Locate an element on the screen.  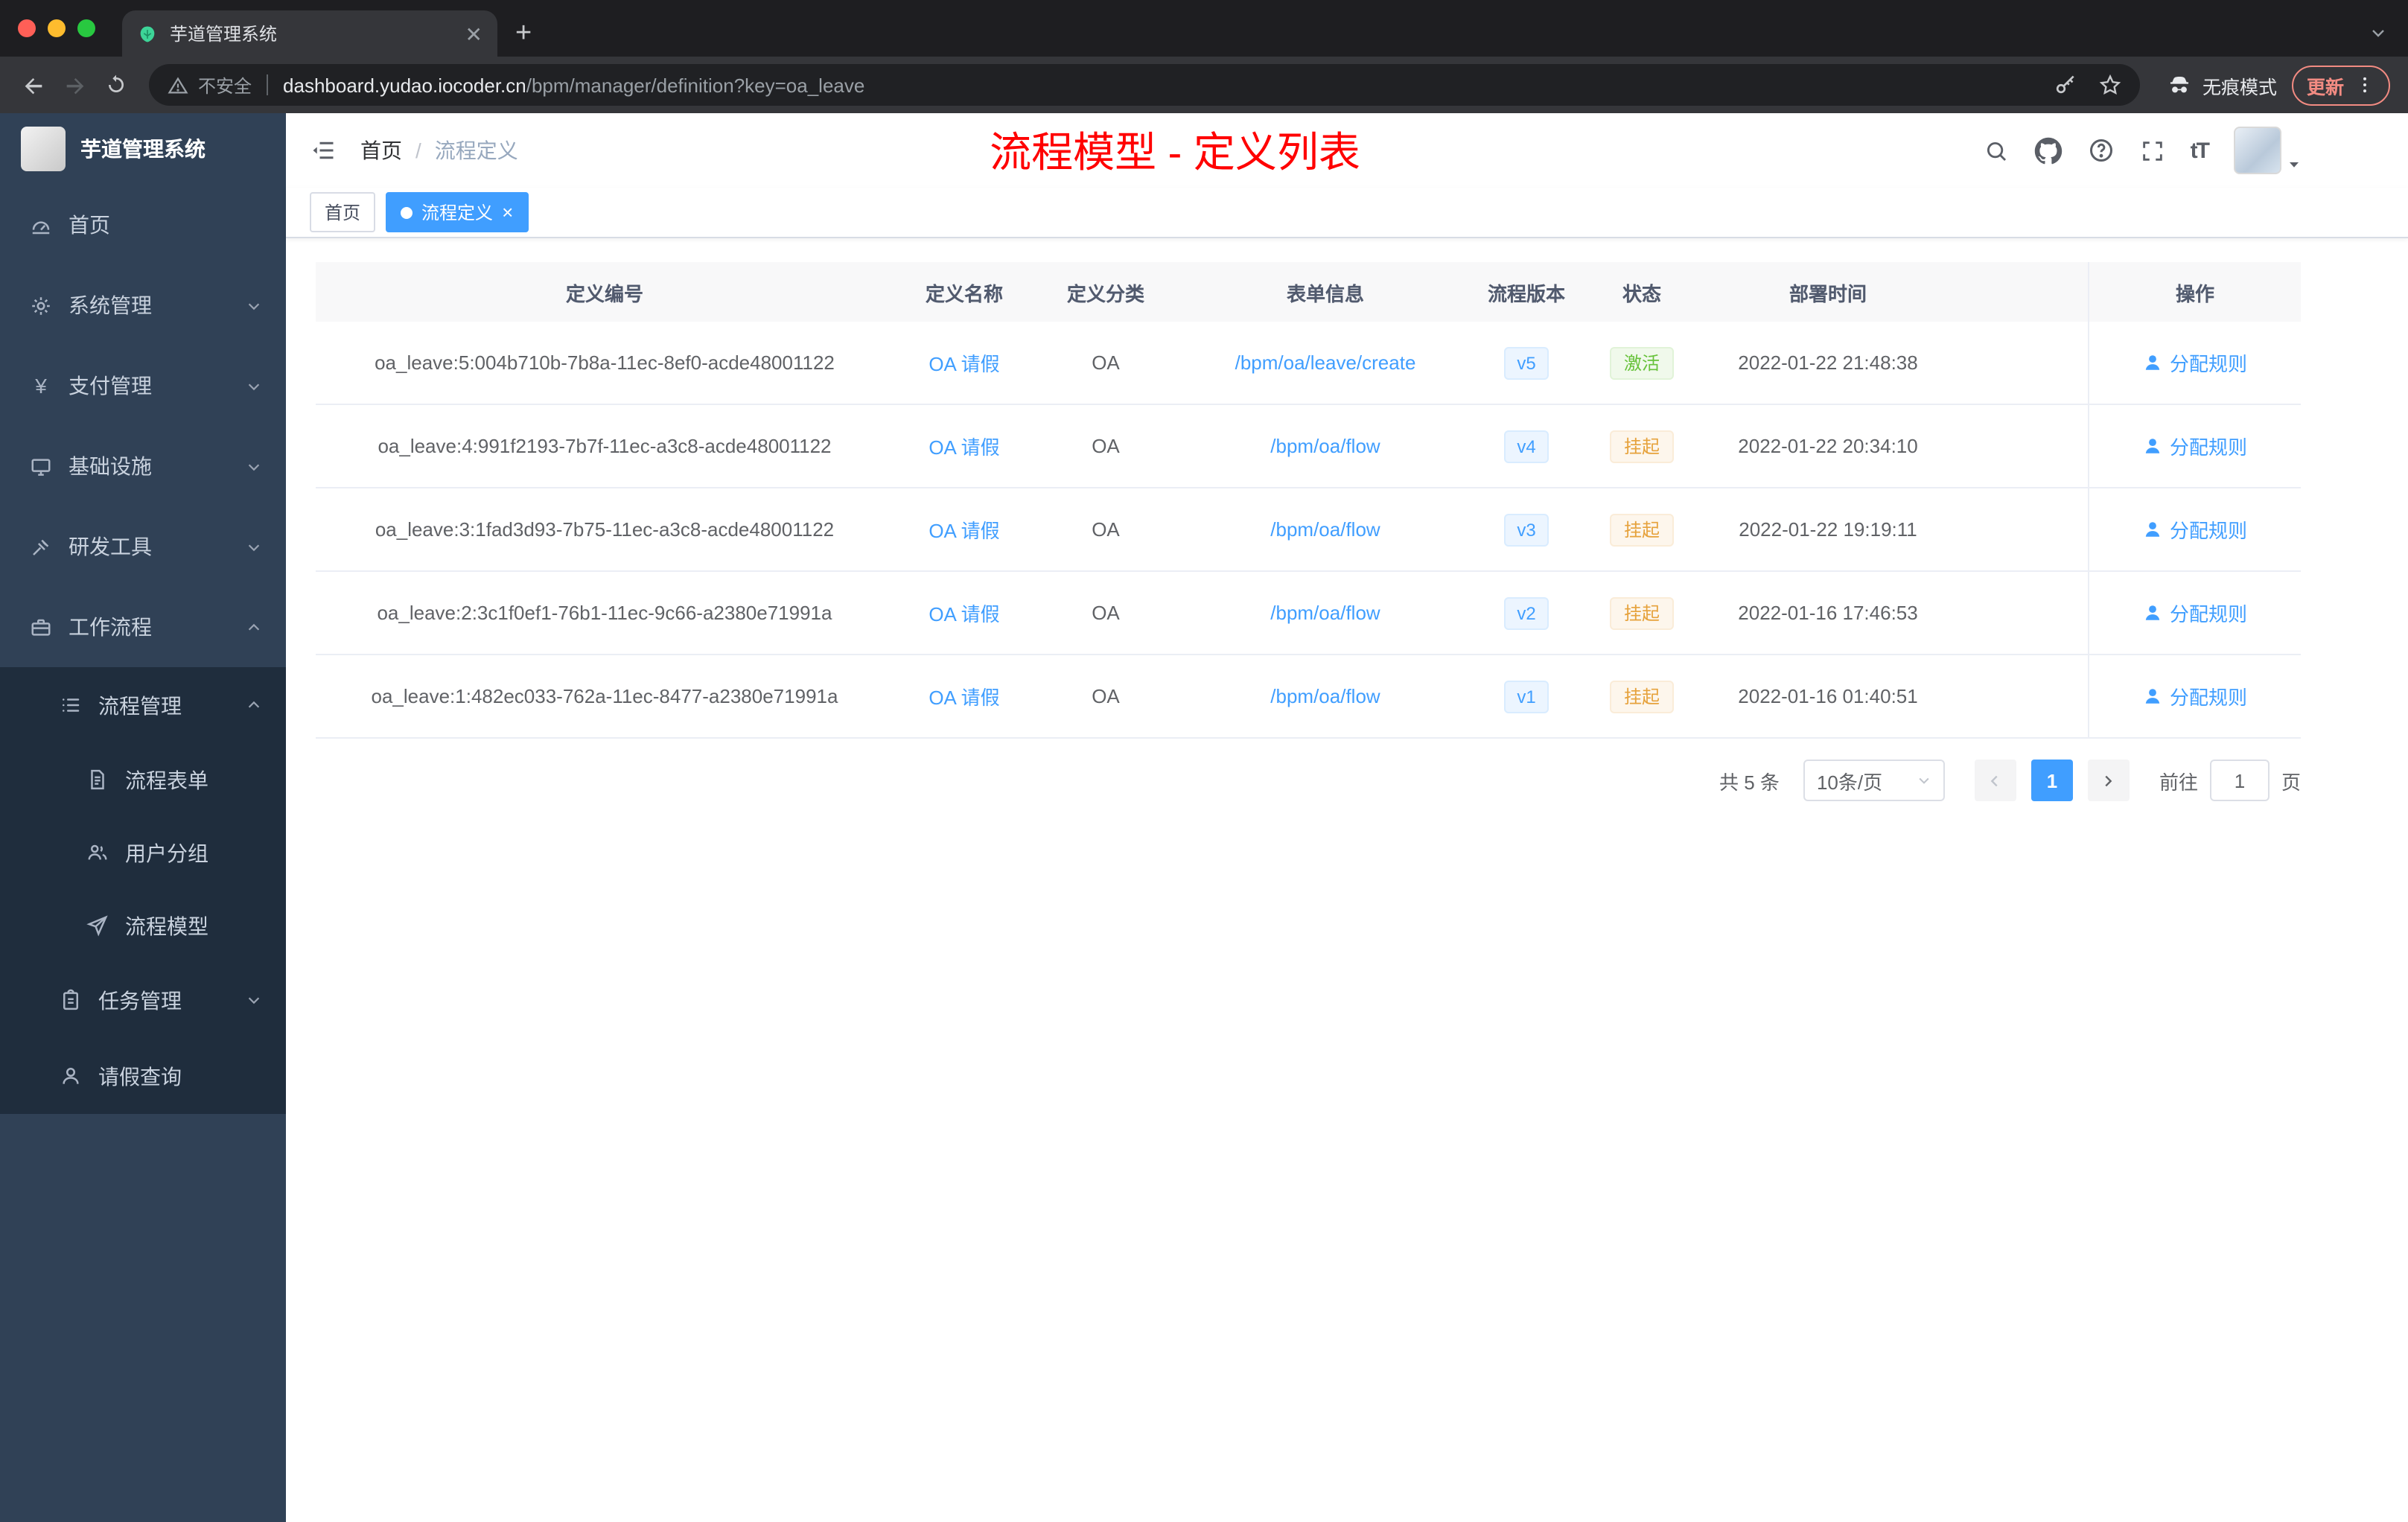
column-header: 部署时间 is located at coordinates (1828, 293).